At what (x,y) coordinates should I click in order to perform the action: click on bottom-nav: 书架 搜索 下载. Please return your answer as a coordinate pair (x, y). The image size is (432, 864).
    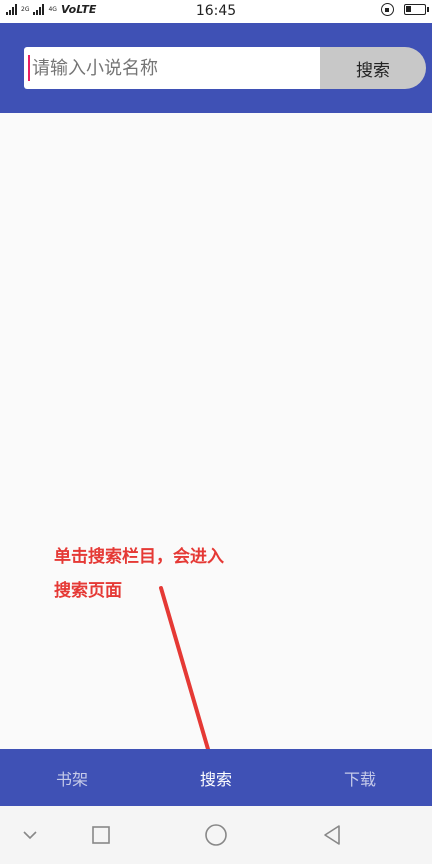
    Looking at the image, I should click on (216, 777).